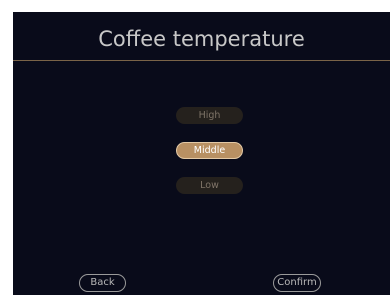 The width and height of the screenshot is (390, 295). What do you see at coordinates (209, 150) in the screenshot?
I see `option-middle-button: Middle` at bounding box center [209, 150].